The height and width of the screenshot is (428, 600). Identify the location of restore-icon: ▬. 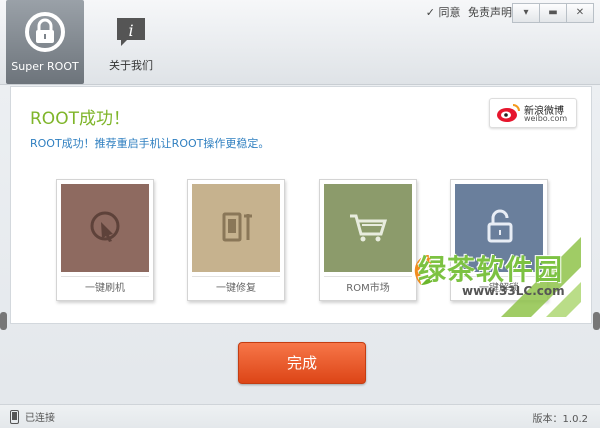
(553, 13).